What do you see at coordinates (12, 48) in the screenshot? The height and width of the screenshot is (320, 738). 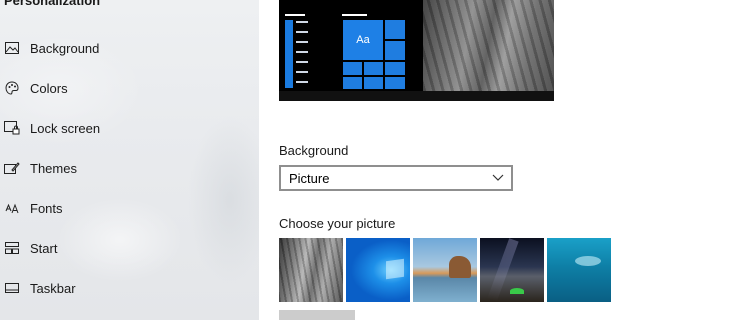 I see `picture-icon` at bounding box center [12, 48].